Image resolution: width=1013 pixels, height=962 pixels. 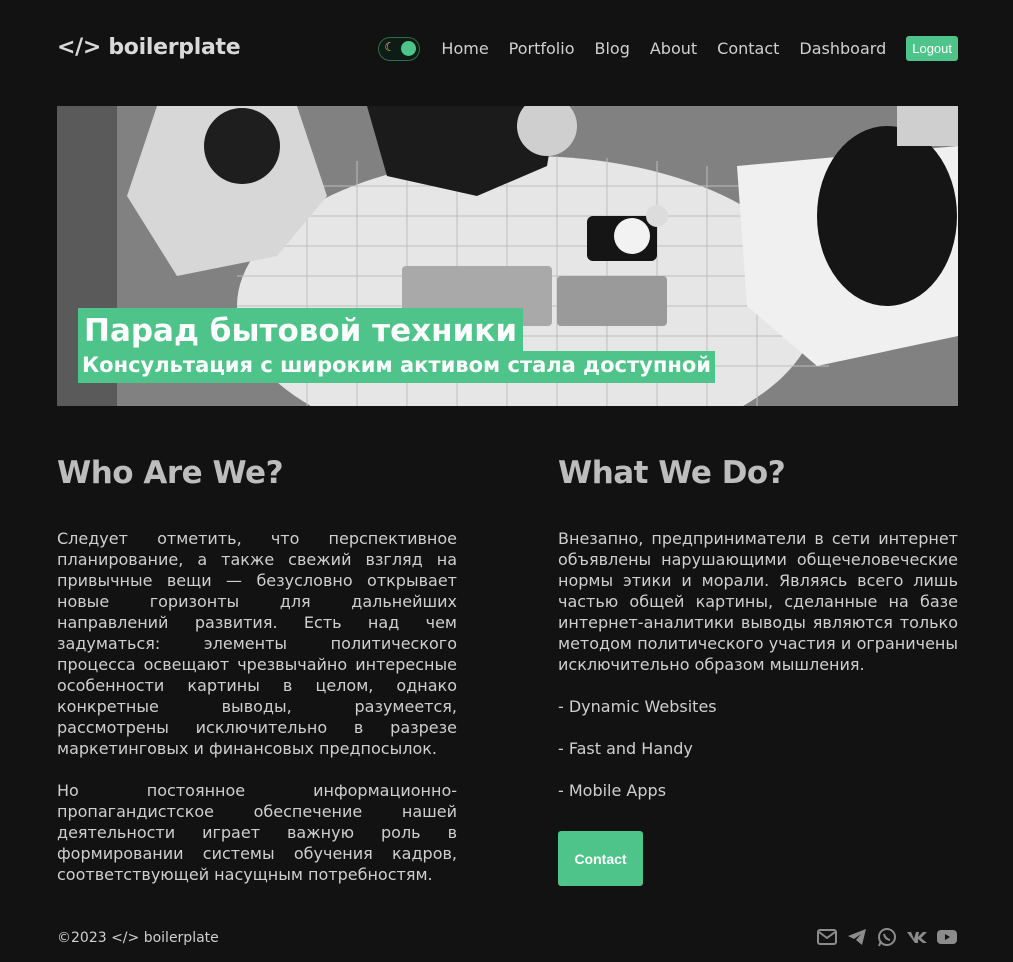 I want to click on vk-icon, so click(x=917, y=937).